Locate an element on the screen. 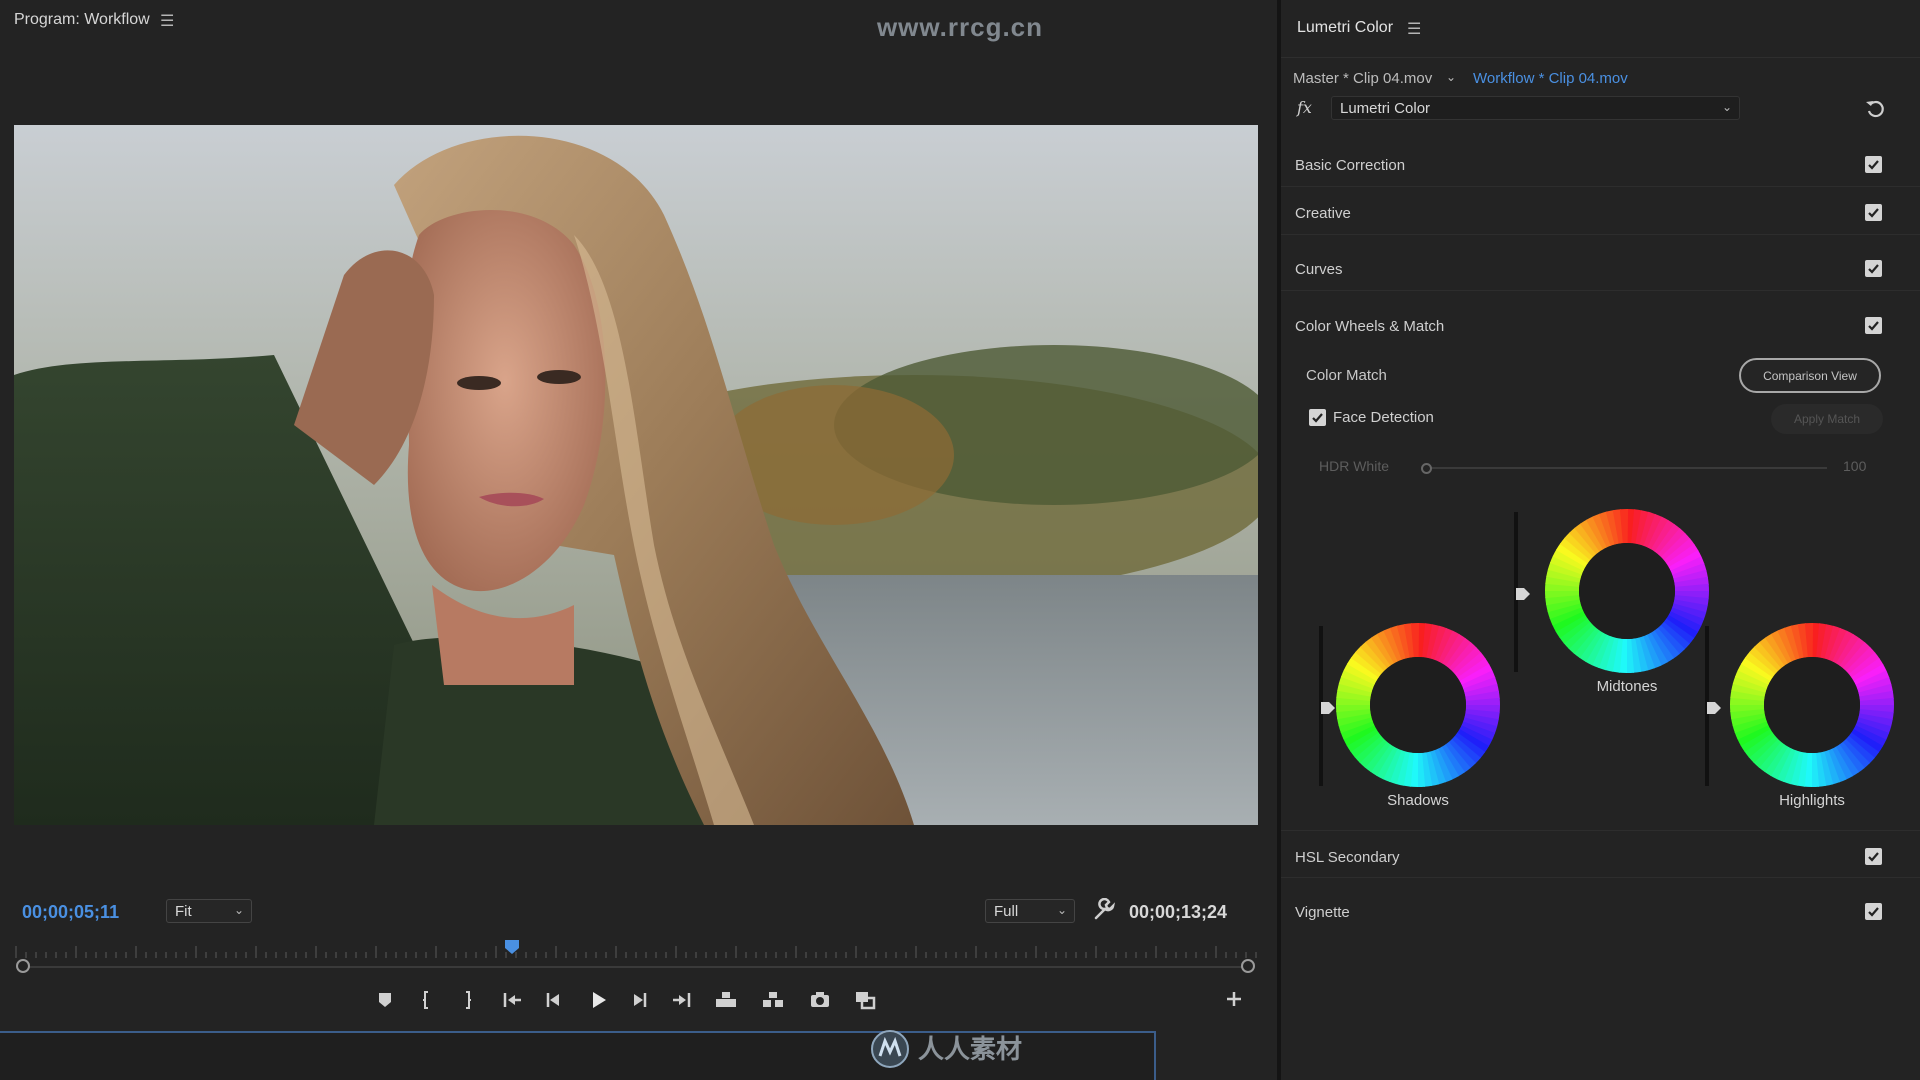 The width and height of the screenshot is (1920, 1080). hdr-white-slider is located at coordinates (1627, 468).